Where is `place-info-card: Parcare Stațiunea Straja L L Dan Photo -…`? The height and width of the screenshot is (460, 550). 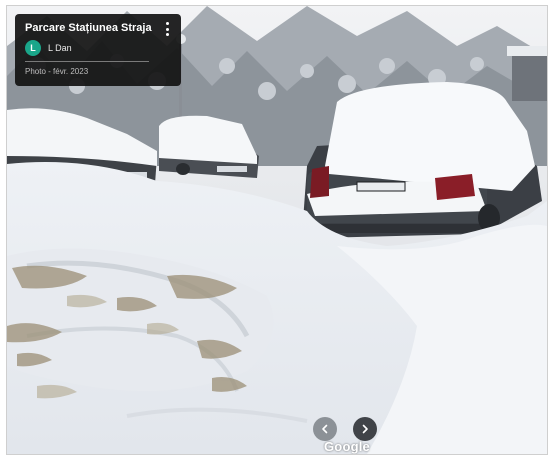 place-info-card: Parcare Stațiunea Straja L L Dan Photo -… is located at coordinates (98, 50).